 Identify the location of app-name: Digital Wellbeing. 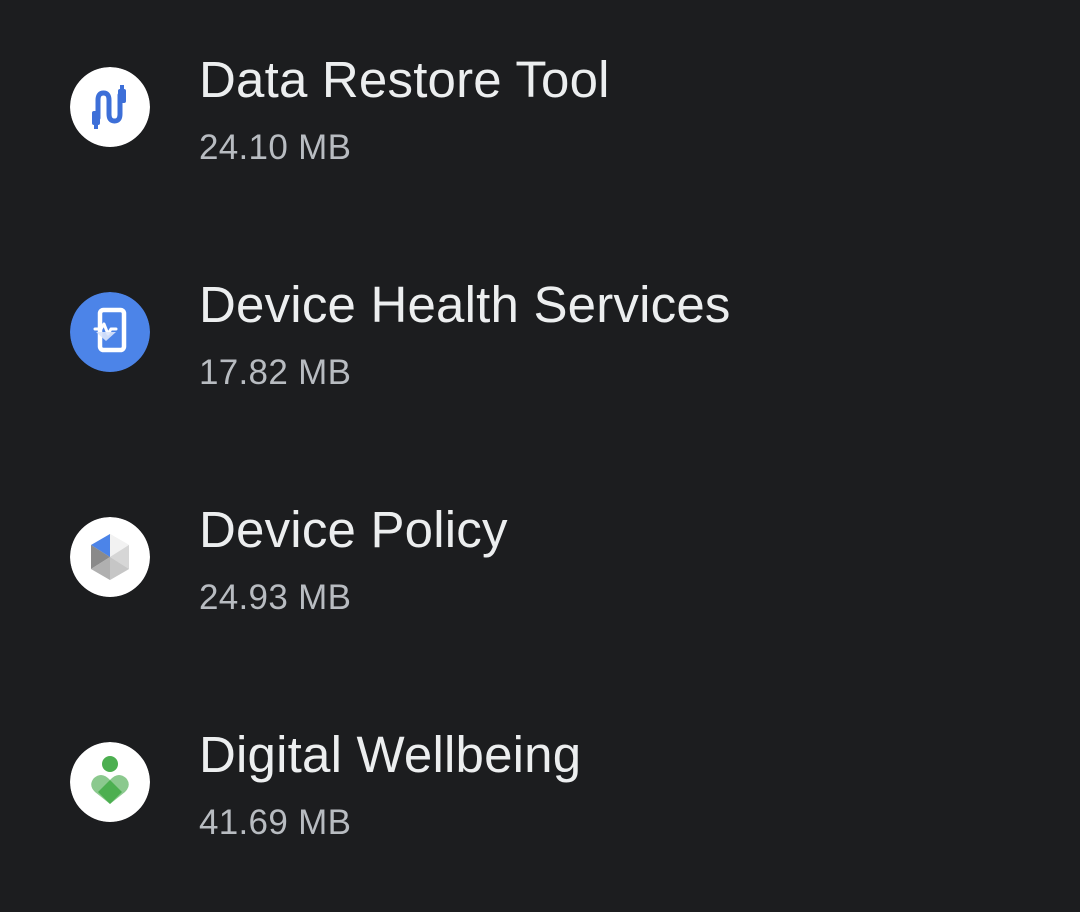
(390, 754).